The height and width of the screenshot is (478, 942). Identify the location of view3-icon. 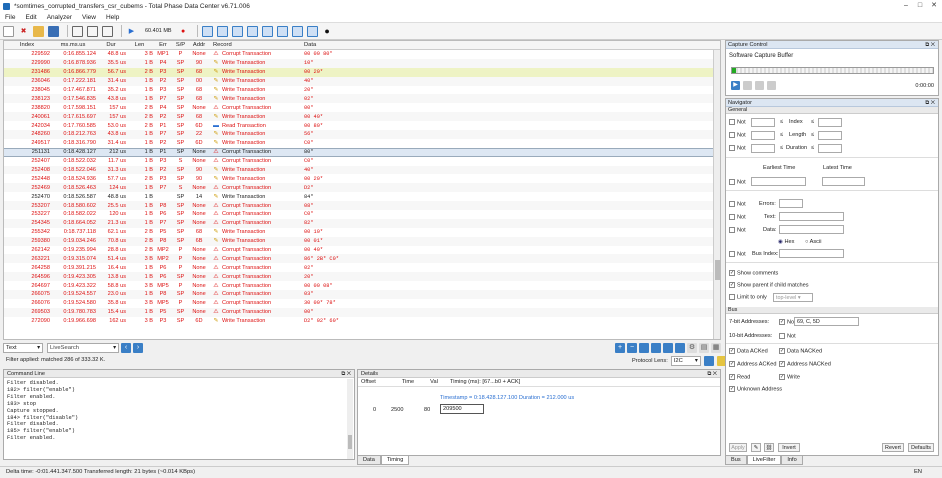
(237, 31).